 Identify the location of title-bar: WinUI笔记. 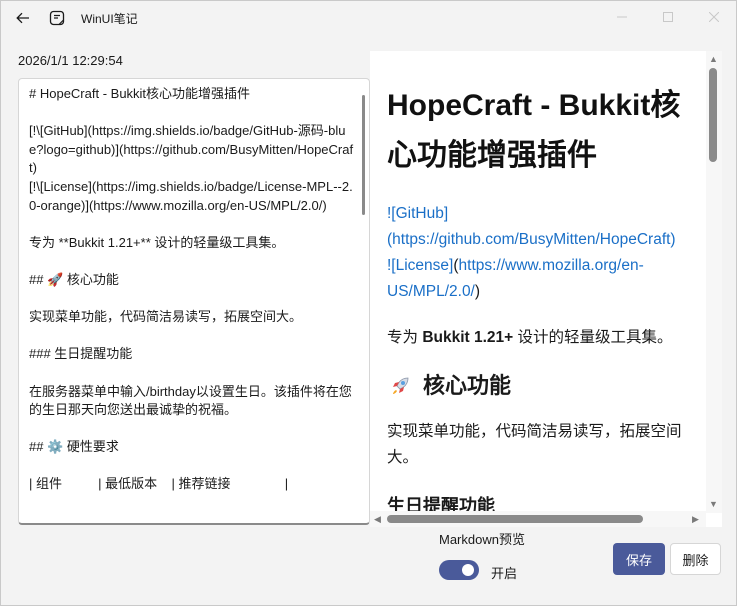
(368, 18).